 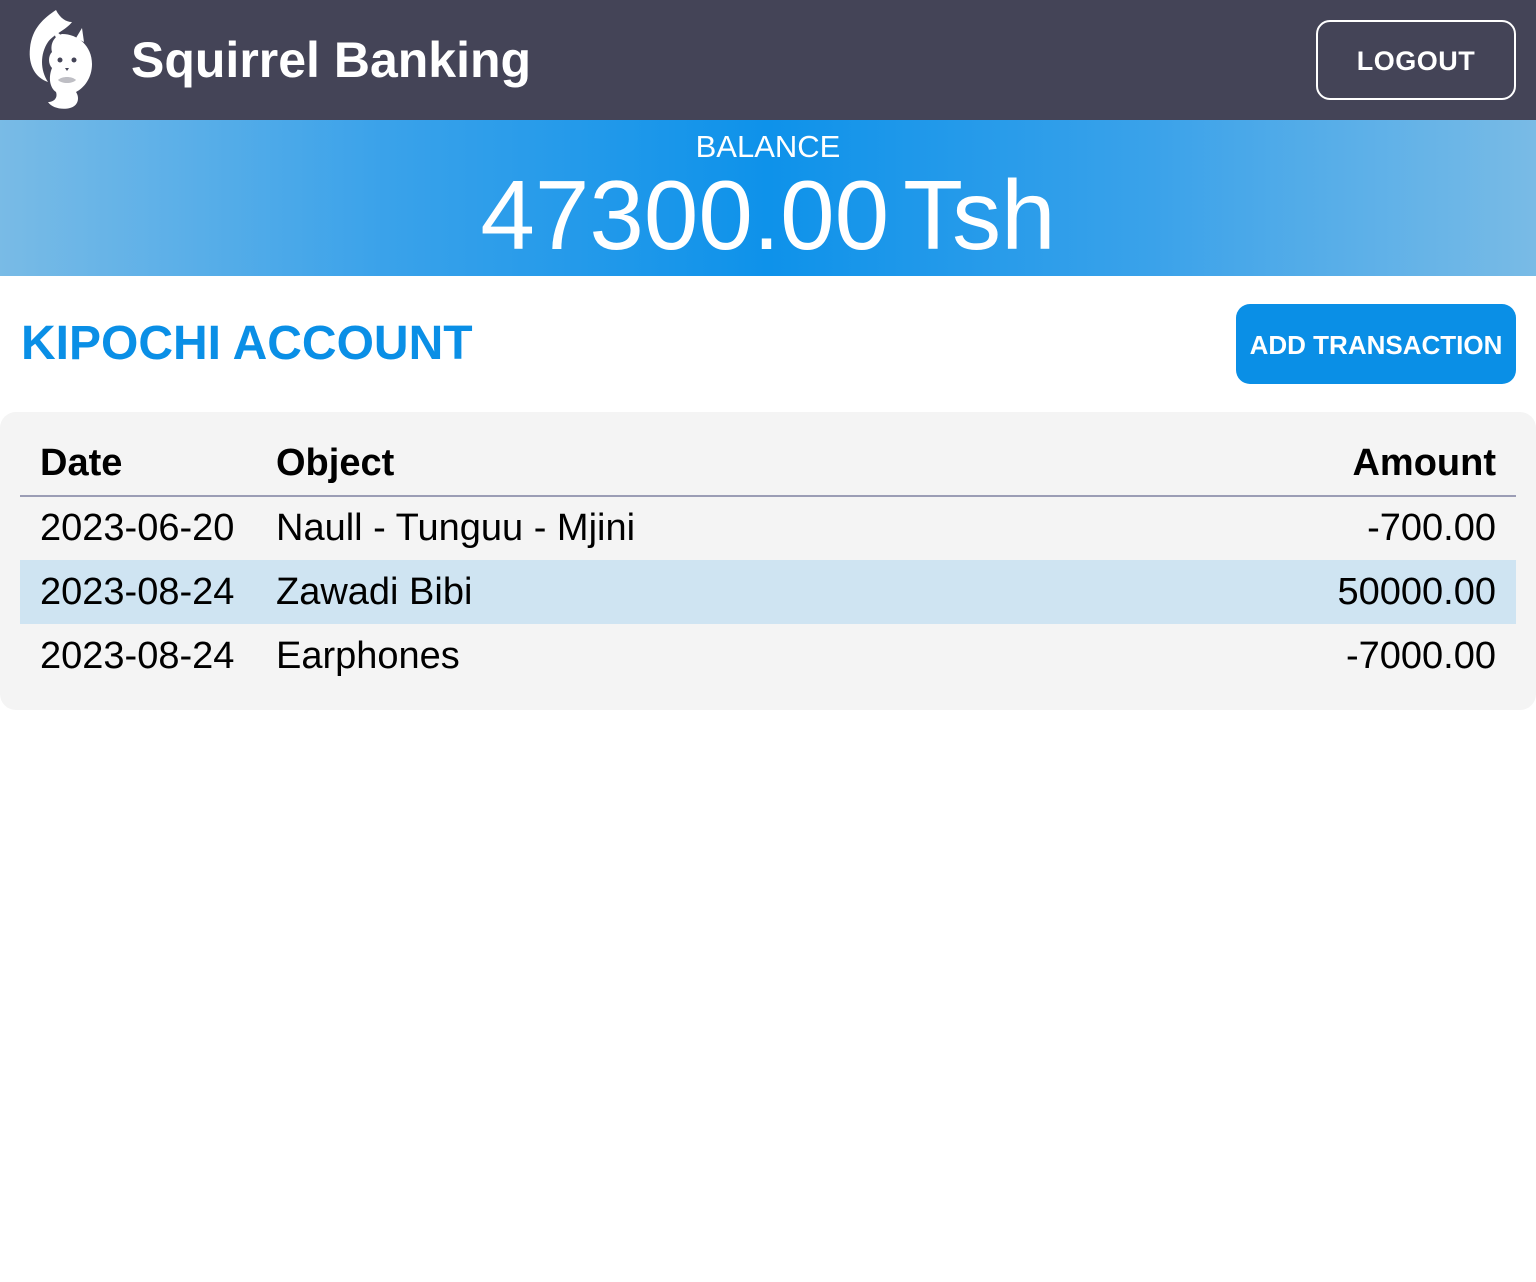 What do you see at coordinates (368, 655) in the screenshot?
I see `cell-object: Earphones` at bounding box center [368, 655].